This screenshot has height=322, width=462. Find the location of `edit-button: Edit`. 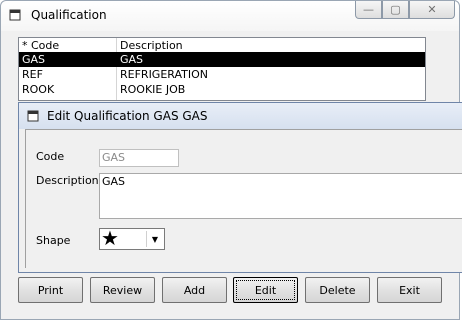

edit-button: Edit is located at coordinates (265, 290).